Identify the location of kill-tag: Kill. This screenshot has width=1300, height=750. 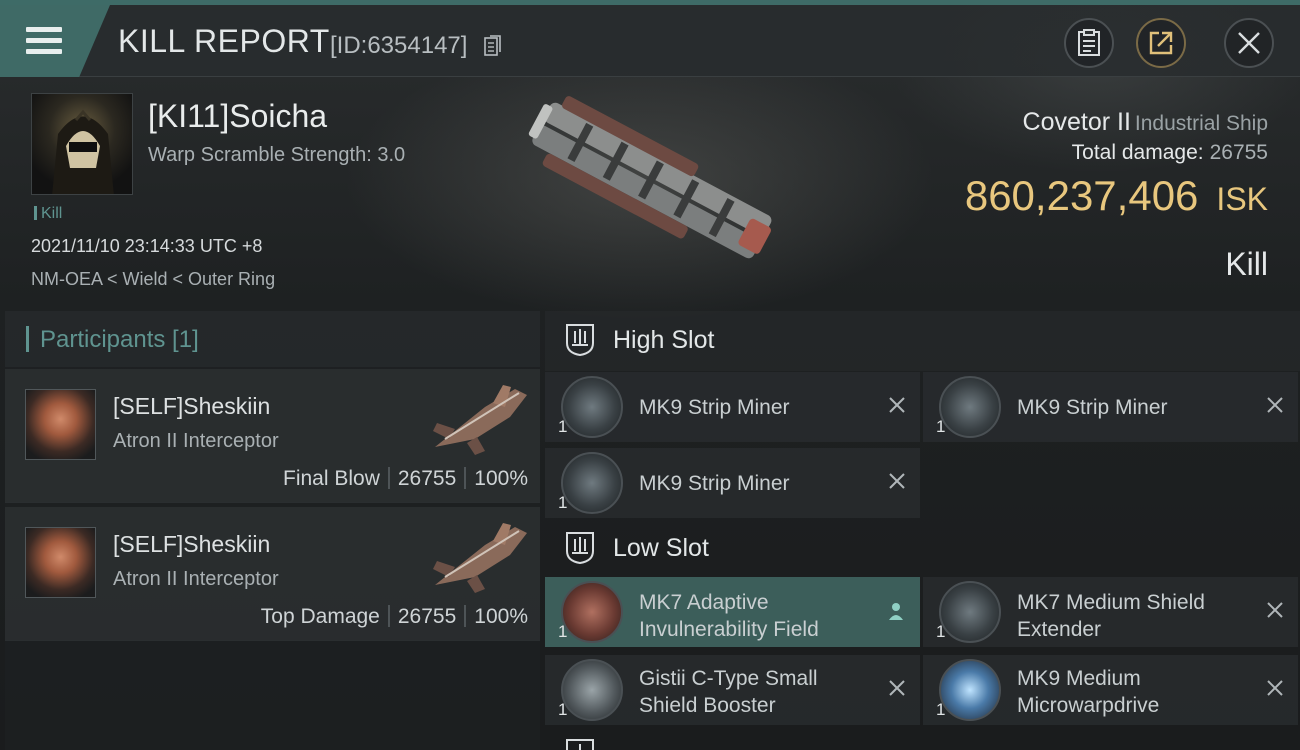
(48, 214).